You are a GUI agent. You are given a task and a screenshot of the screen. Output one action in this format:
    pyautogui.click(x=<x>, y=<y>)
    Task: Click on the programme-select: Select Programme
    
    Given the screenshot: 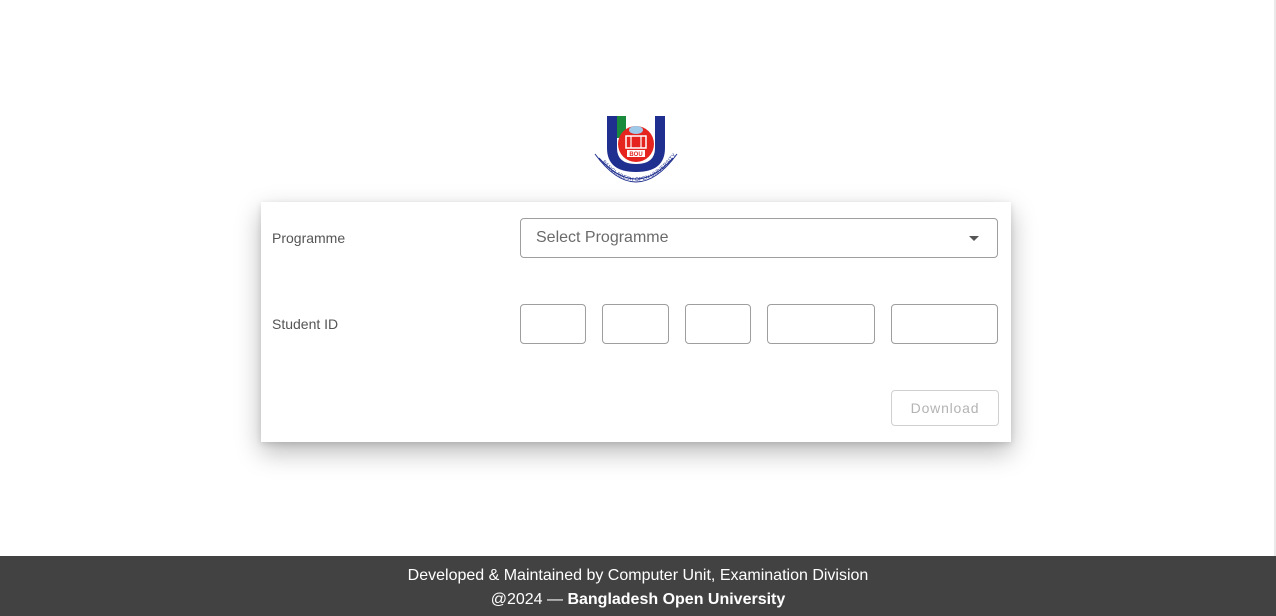 What is the action you would take?
    pyautogui.click(x=759, y=238)
    